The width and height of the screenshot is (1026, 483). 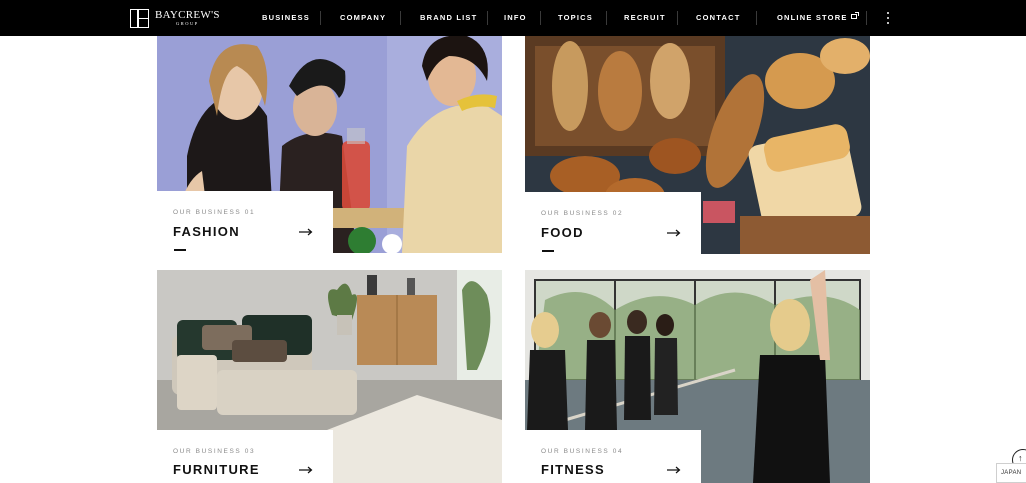 I want to click on business-kicker: OUR BUSINESS 03, so click(x=214, y=451).